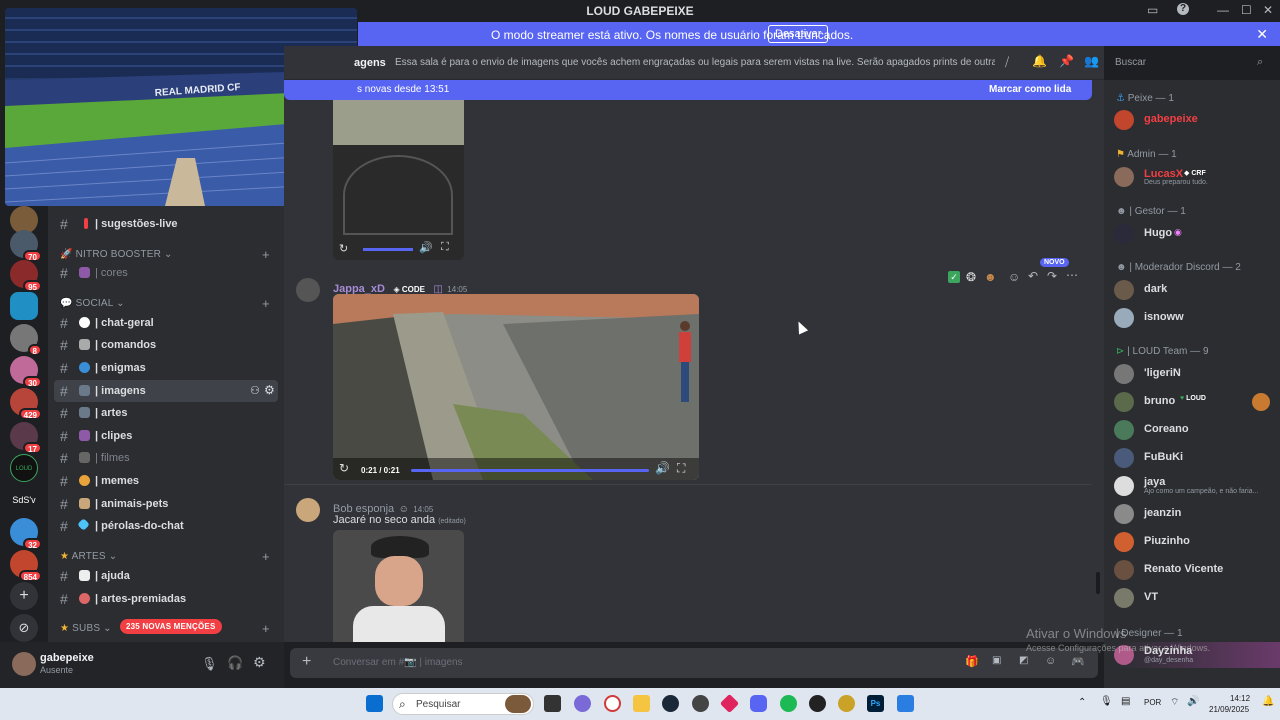 The width and height of the screenshot is (1280, 720). Describe the element at coordinates (1007, 62) in the screenshot. I see `threads-icon: ⧸` at that location.